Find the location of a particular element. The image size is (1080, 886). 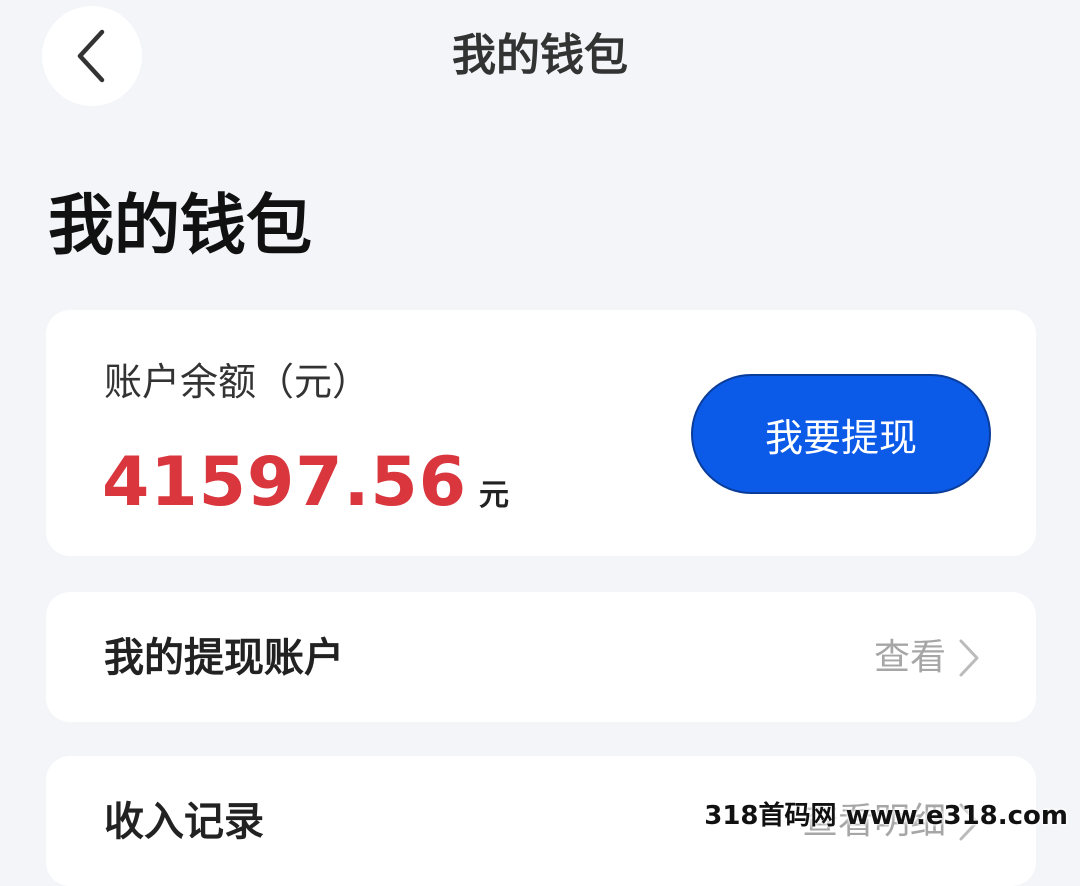

withdraw-button: 我要提现 is located at coordinates (841, 434).